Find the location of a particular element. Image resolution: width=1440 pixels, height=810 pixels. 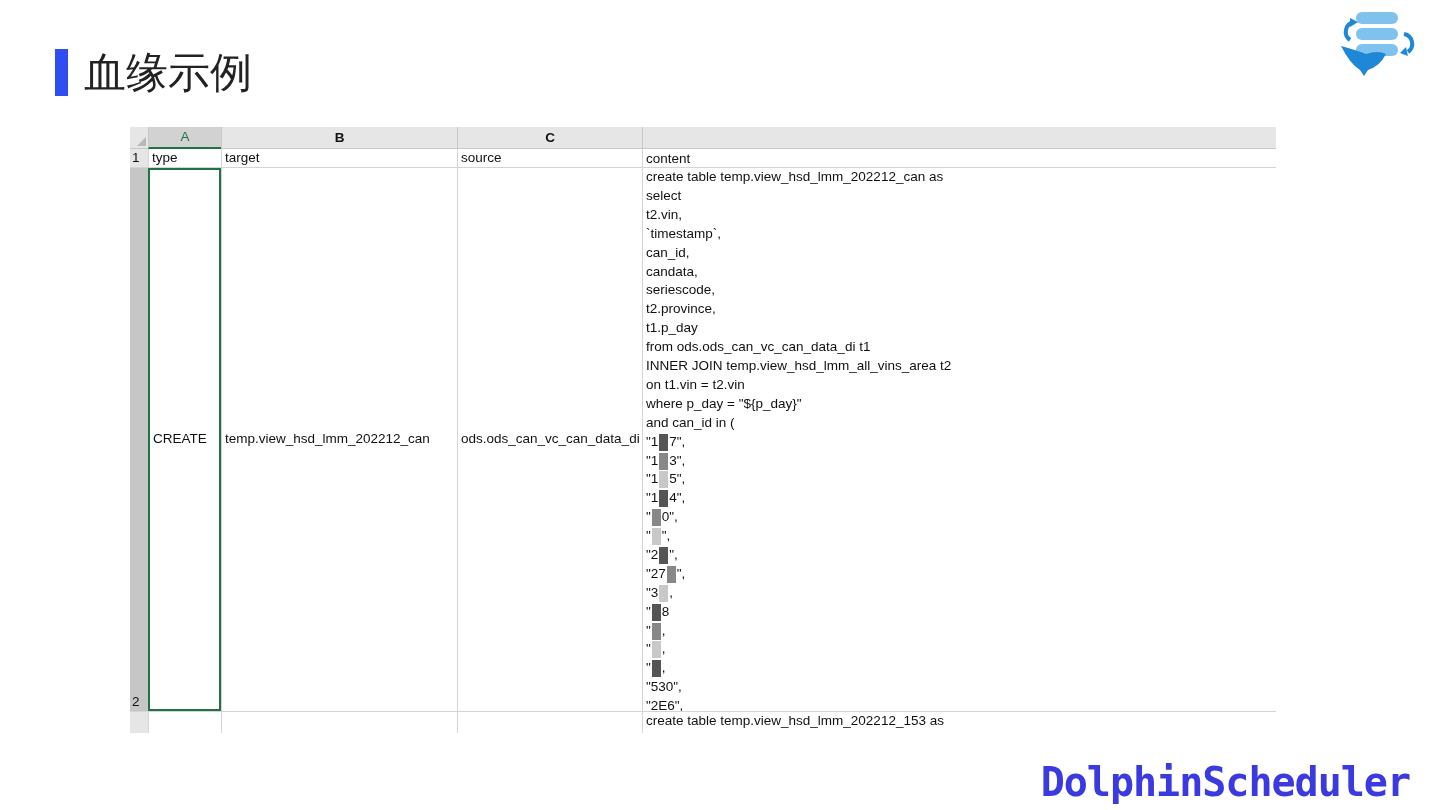

table-cell: CREATE is located at coordinates (184, 439).